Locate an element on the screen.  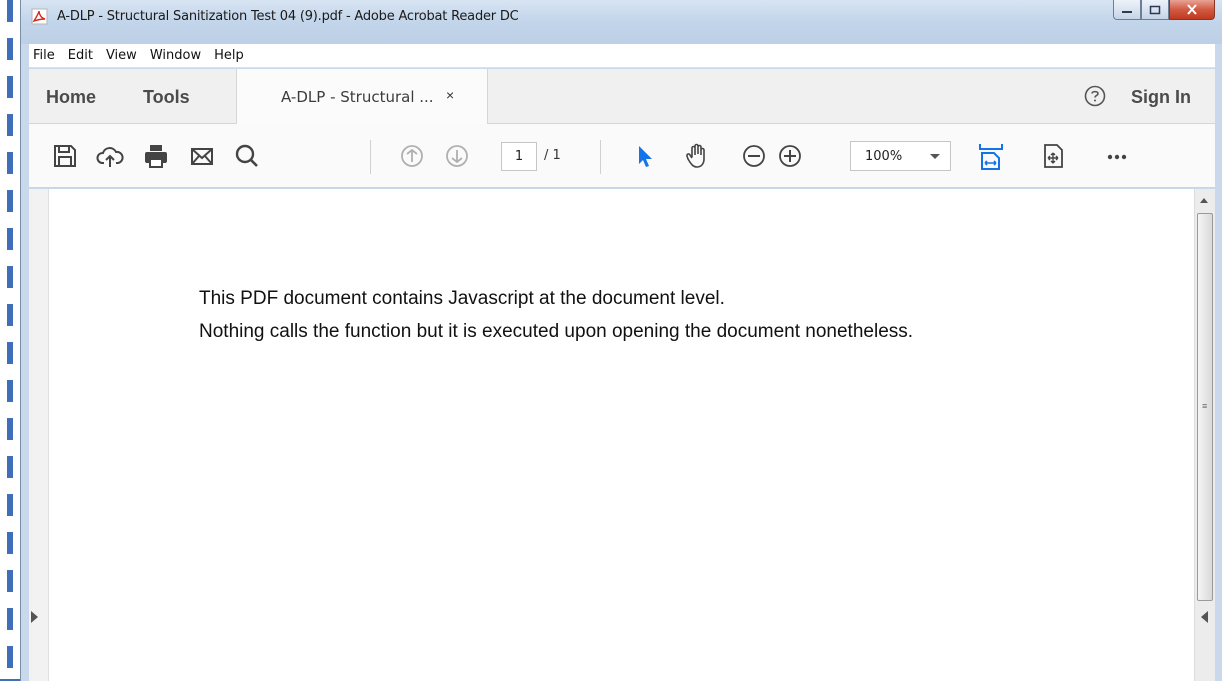
expand-right-panel-icon is located at coordinates (1204, 617).